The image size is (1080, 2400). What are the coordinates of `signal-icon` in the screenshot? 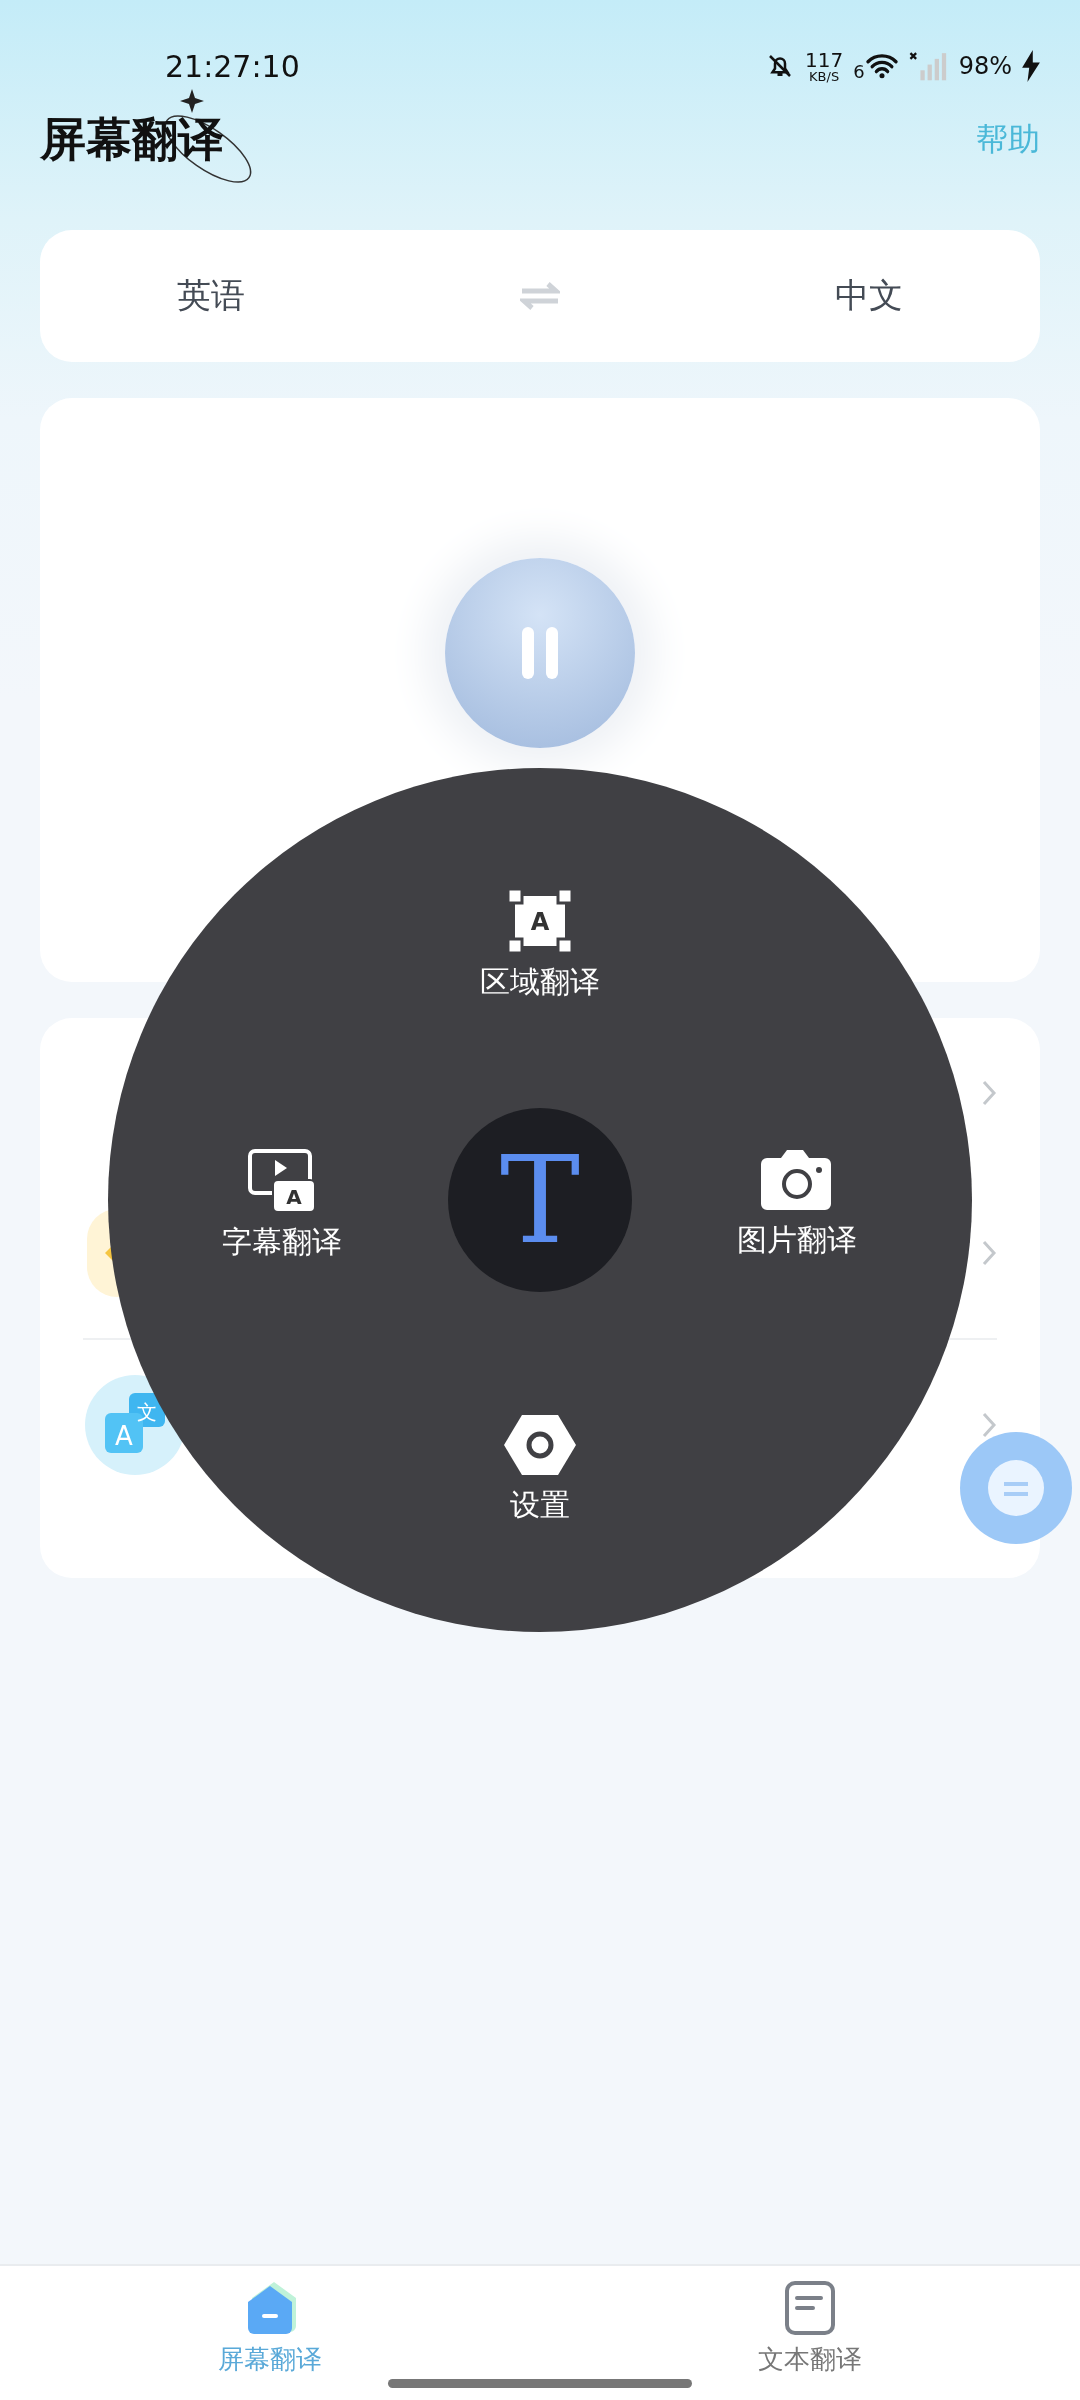 It's located at (928, 66).